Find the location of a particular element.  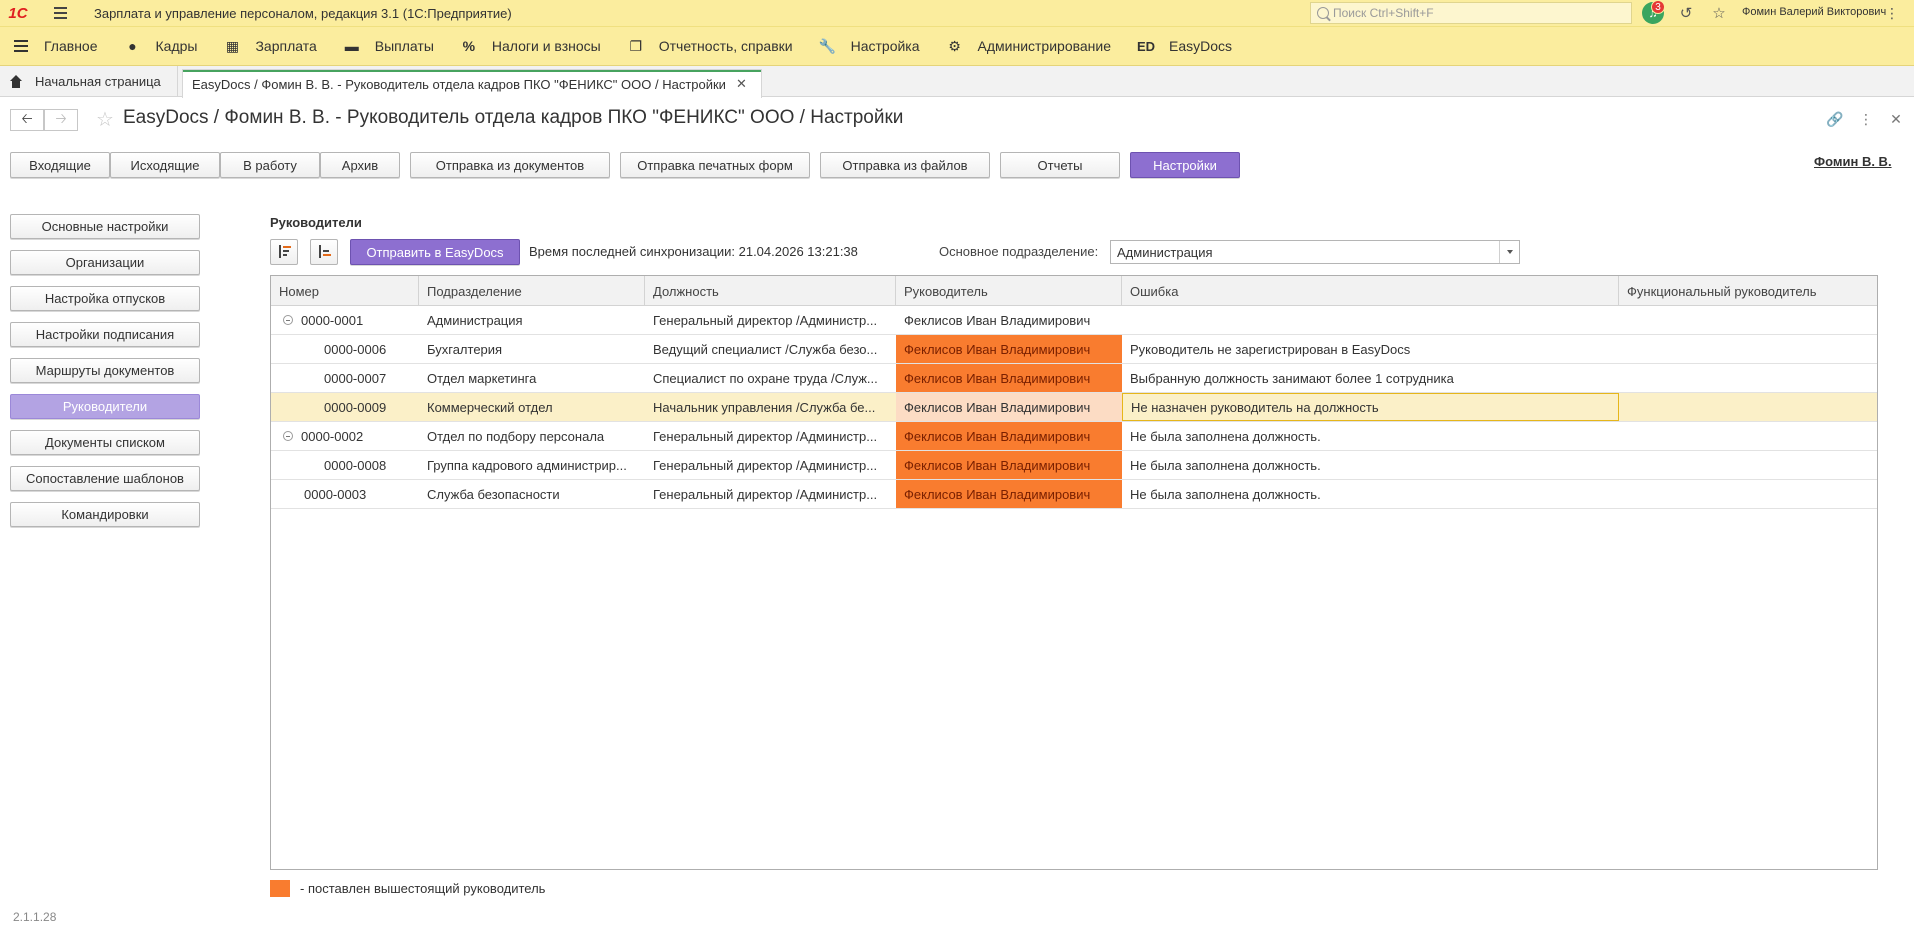

outbox-button: Исходящие is located at coordinates (165, 165).